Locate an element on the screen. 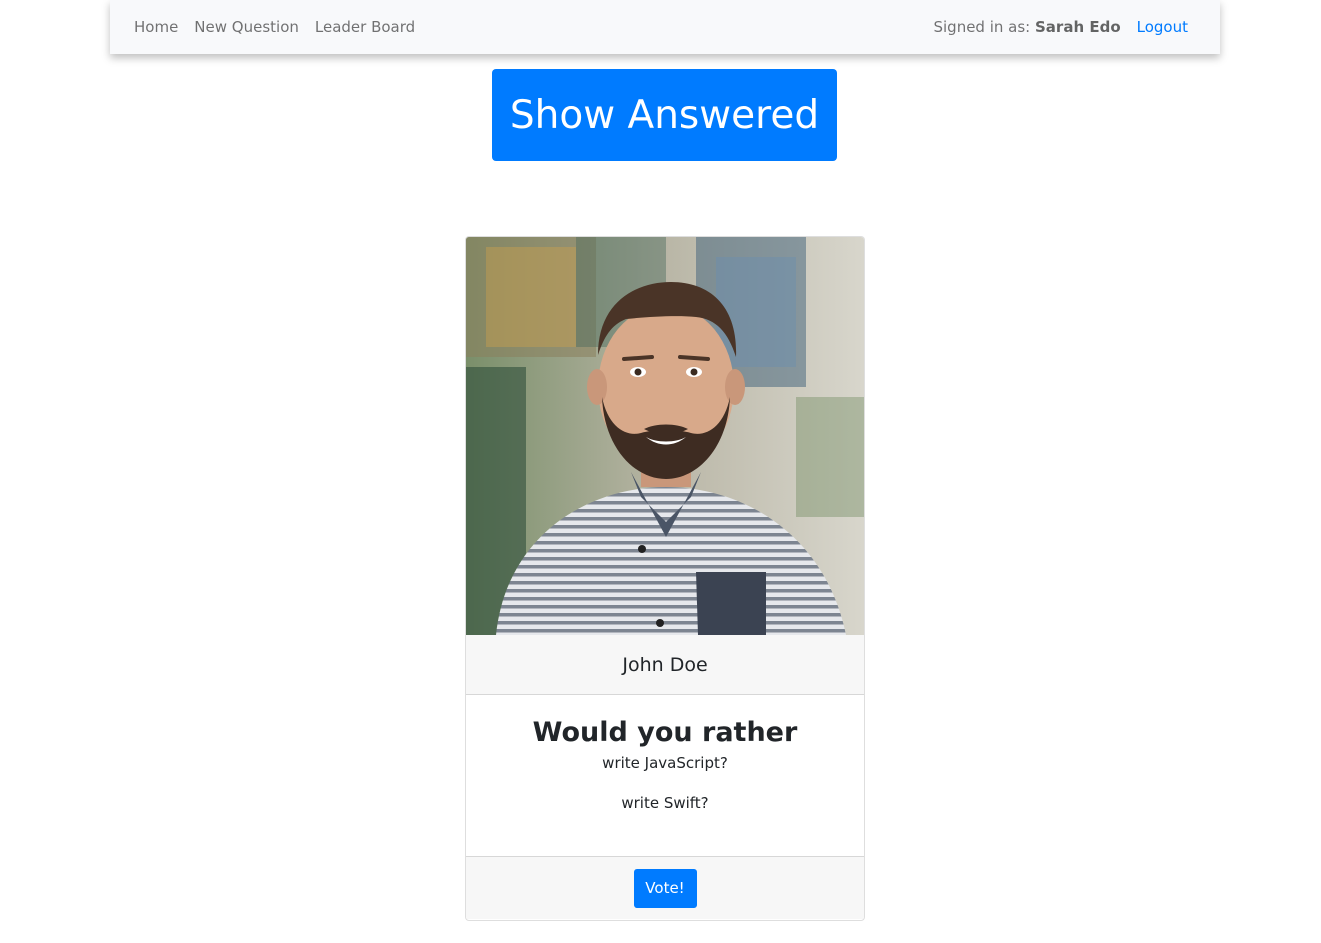 The image size is (1321, 943). card-footer: Vote! is located at coordinates (665, 887).